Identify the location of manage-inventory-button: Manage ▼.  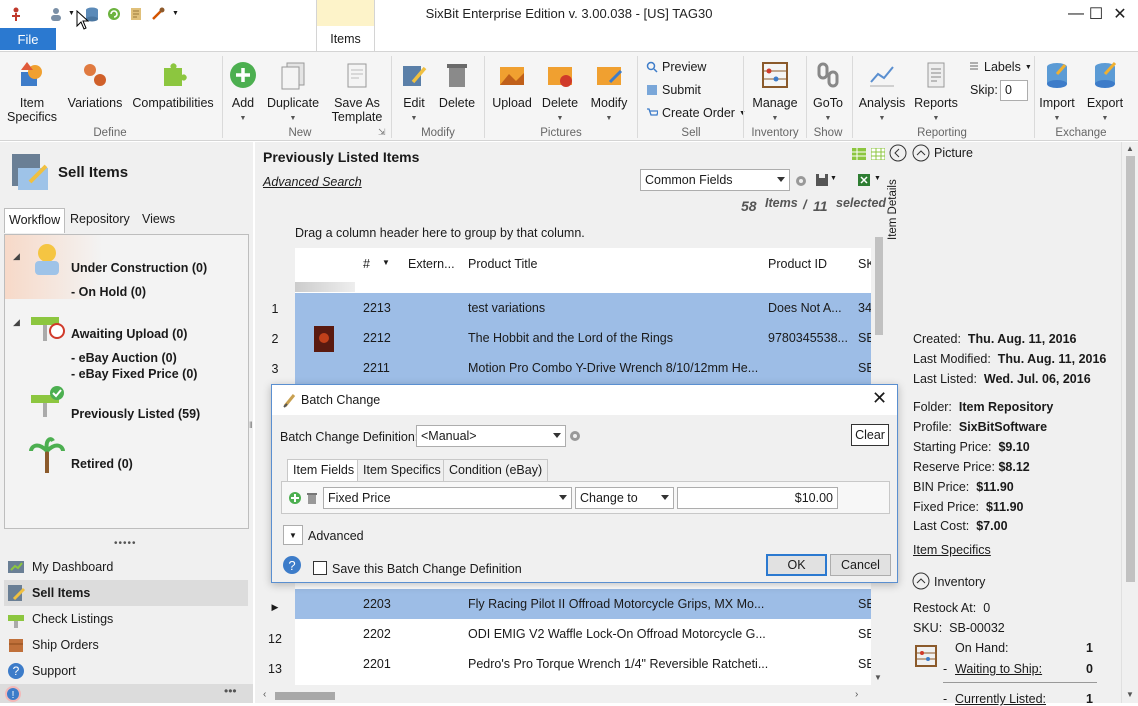
(775, 93).